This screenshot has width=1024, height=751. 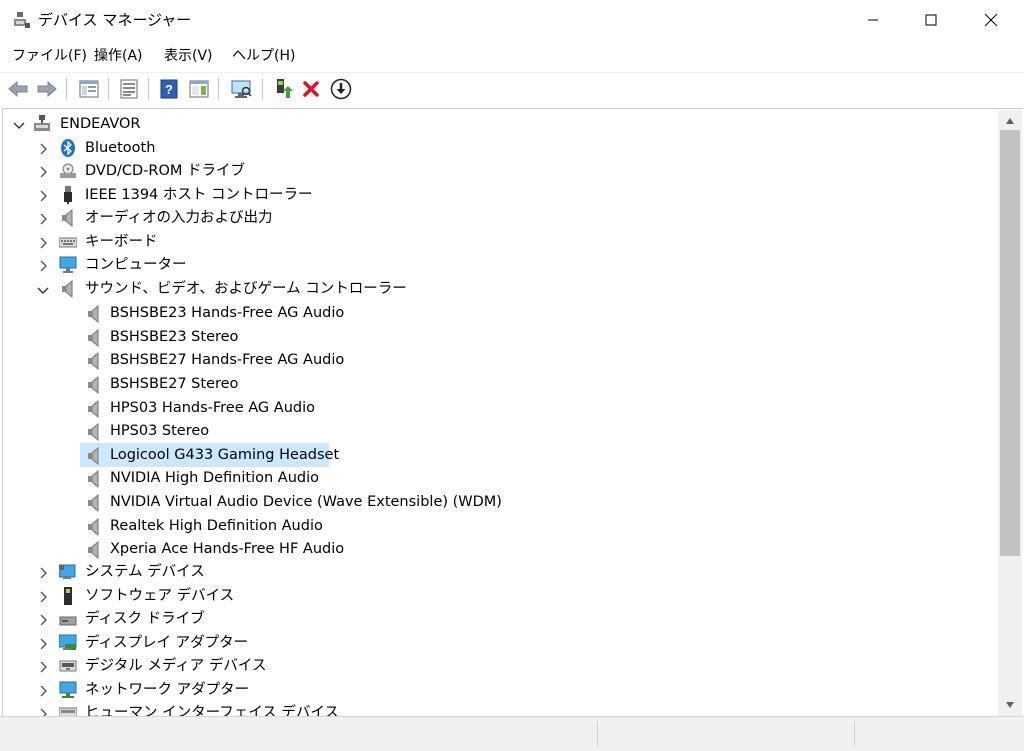 I want to click on device-label: BSHSBE27 Stereo, so click(x=174, y=384).